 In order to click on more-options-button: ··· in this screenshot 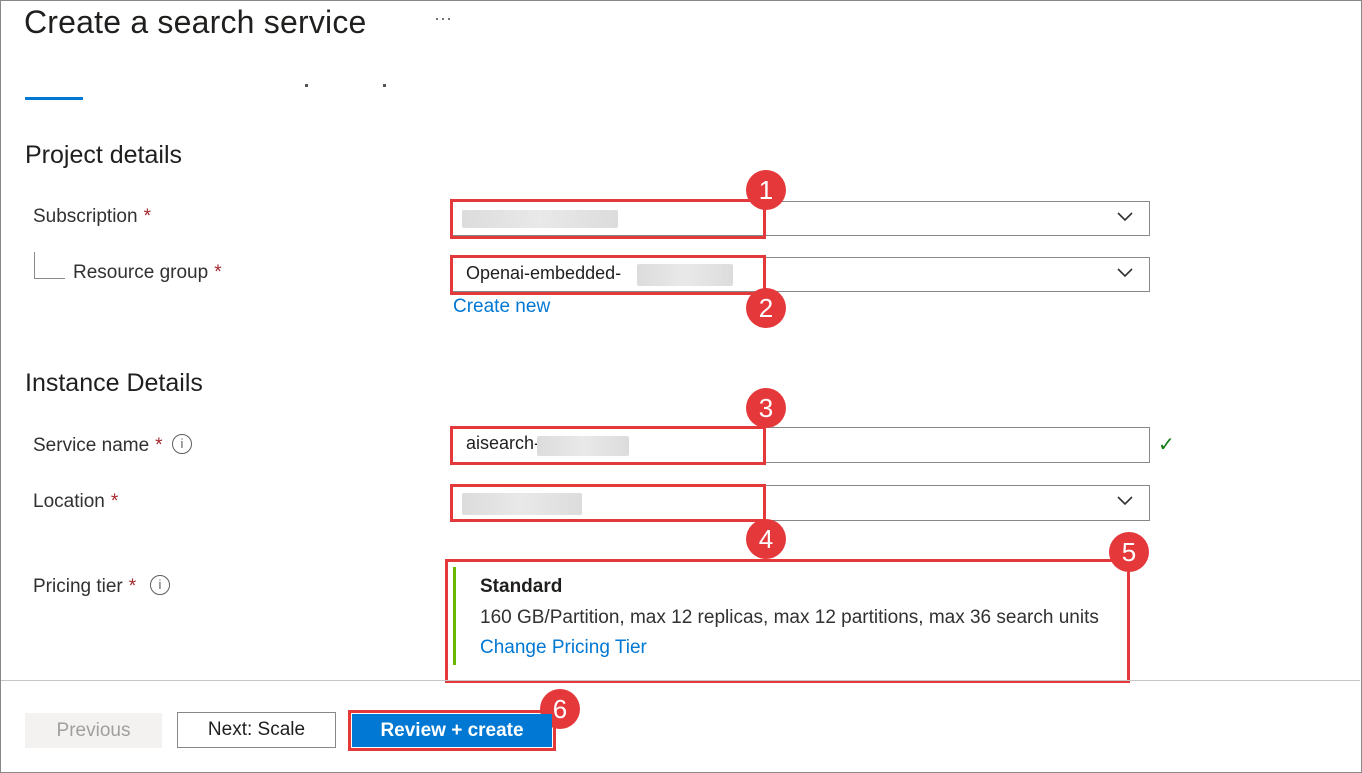, I will do `click(443, 18)`.